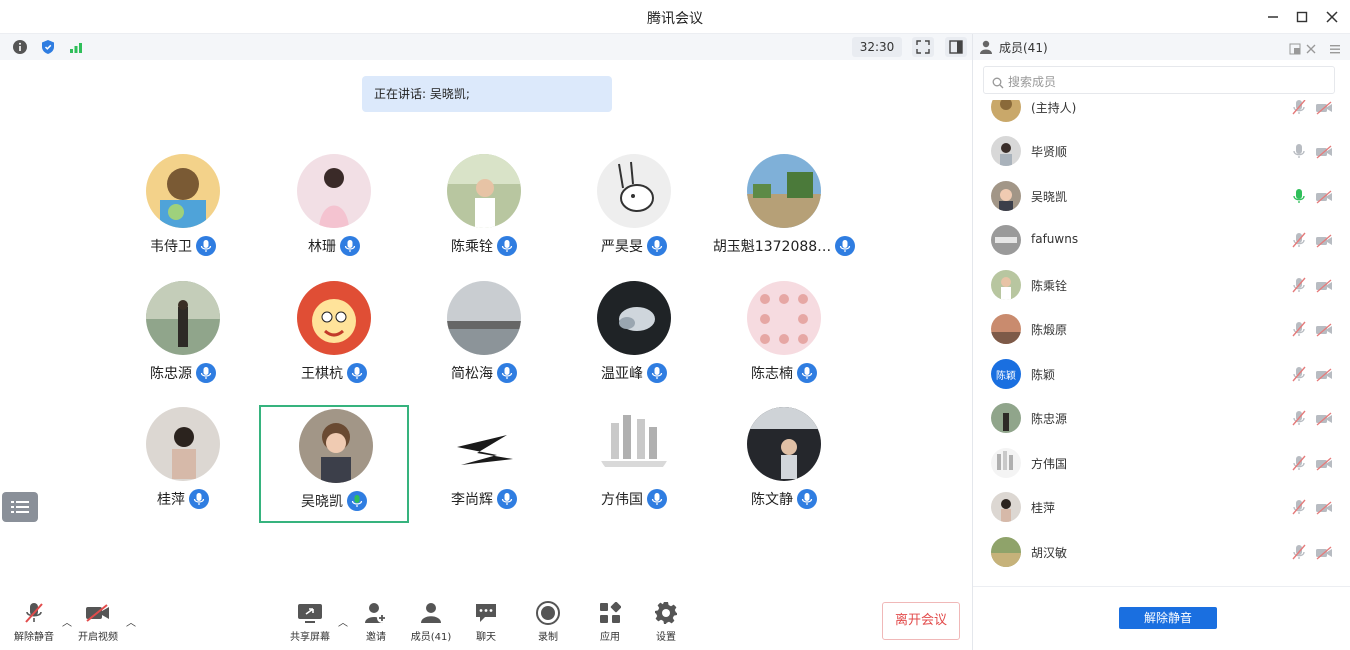 This screenshot has width=1350, height=650. What do you see at coordinates (666, 621) in the screenshot?
I see `settings-button: 设置` at bounding box center [666, 621].